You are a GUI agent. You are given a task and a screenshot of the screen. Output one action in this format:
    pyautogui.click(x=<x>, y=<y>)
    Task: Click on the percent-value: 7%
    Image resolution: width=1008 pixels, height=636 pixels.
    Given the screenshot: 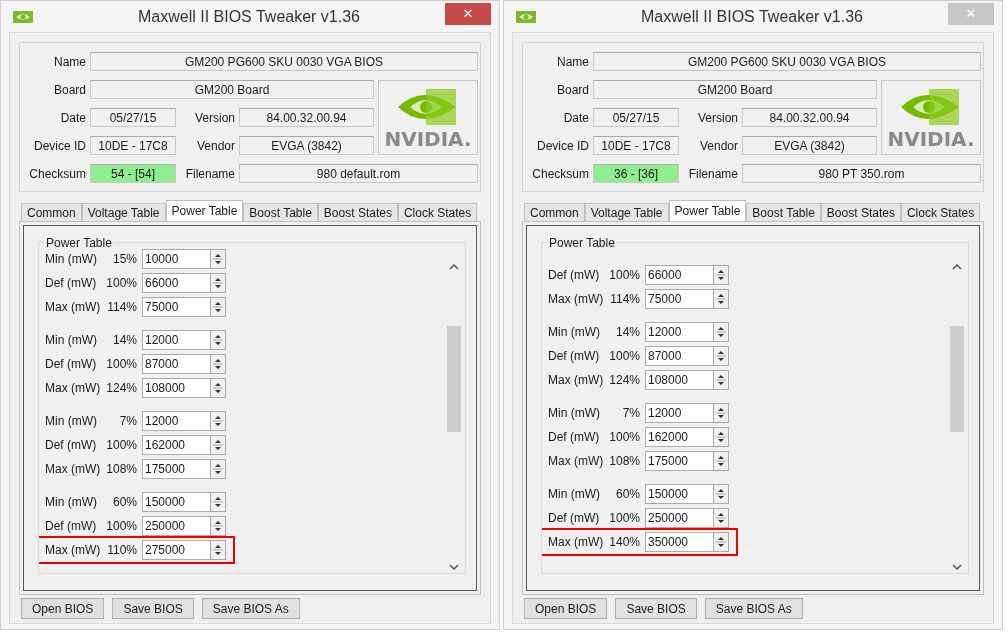 What is the action you would take?
    pyautogui.click(x=630, y=413)
    